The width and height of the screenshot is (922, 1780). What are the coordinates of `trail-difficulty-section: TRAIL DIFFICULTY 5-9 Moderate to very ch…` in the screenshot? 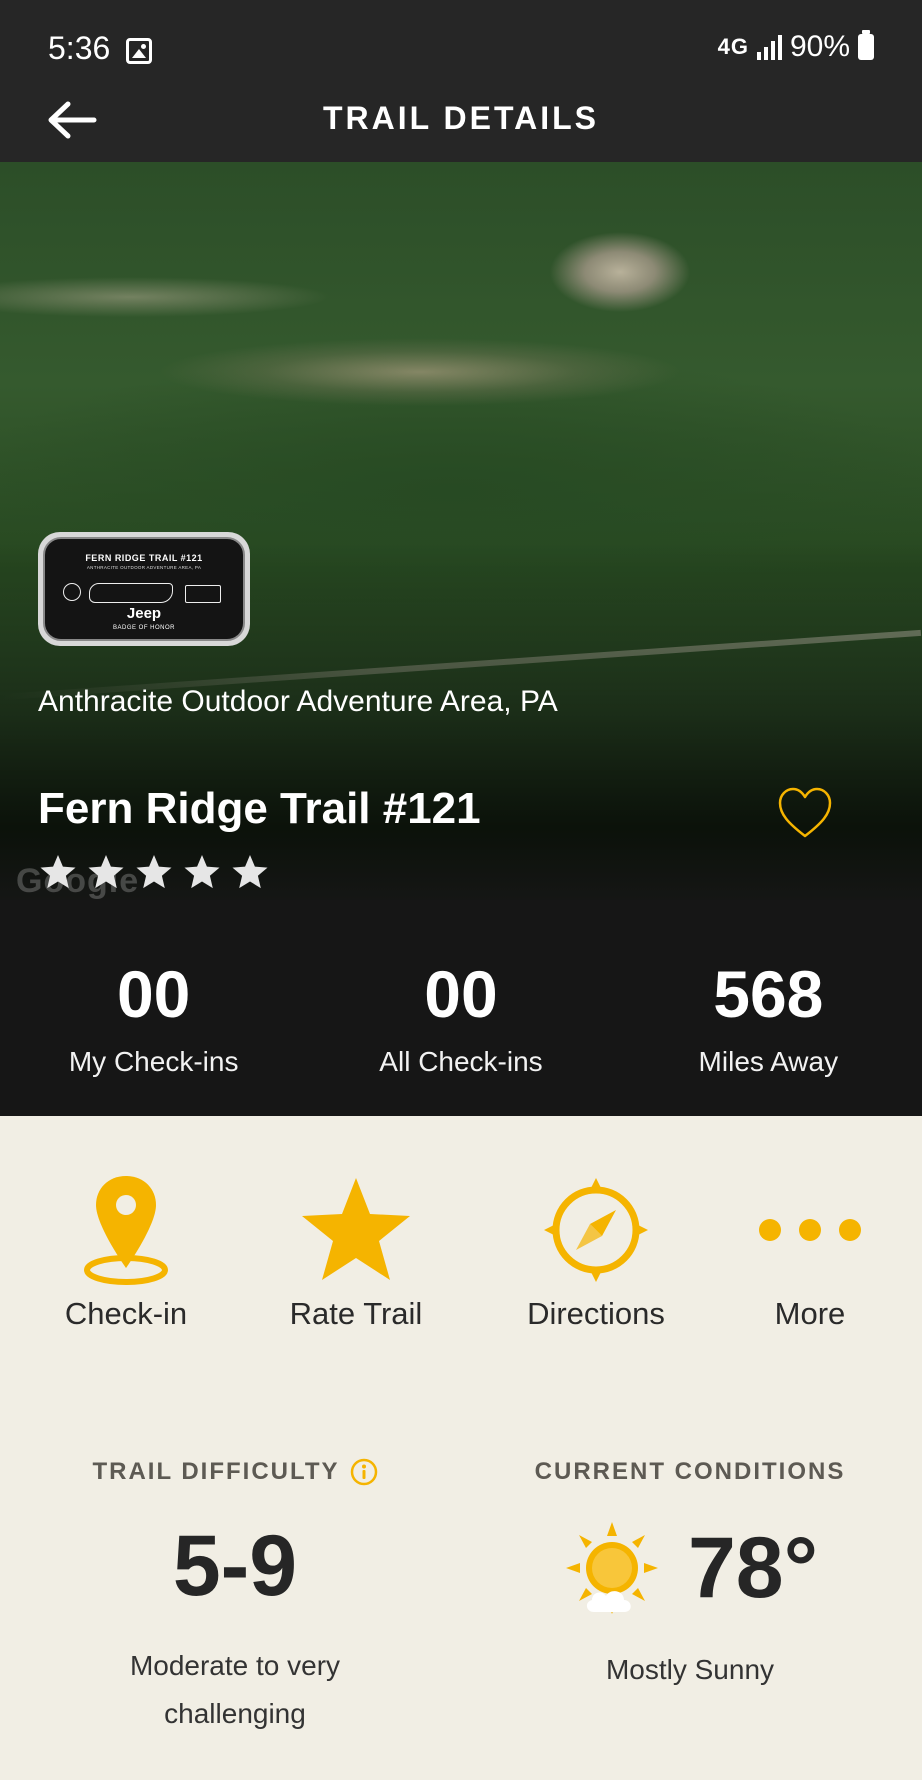 It's located at (235, 1598).